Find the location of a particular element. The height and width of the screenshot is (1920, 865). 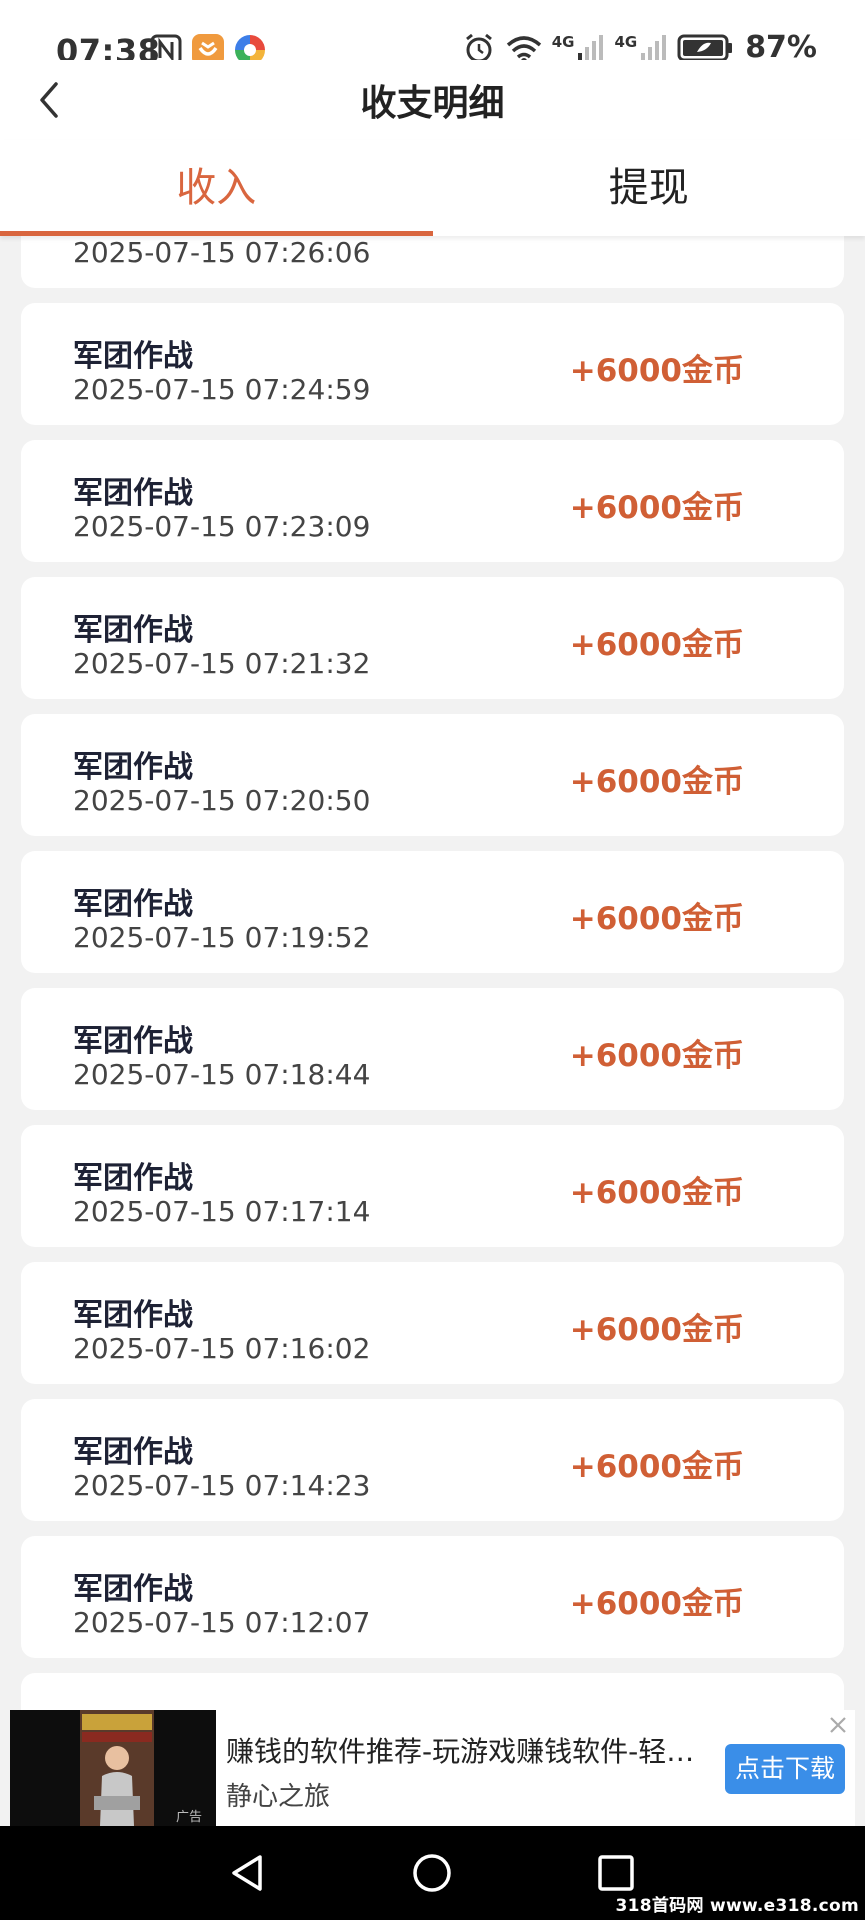

header: 收支明细 is located at coordinates (432, 100).